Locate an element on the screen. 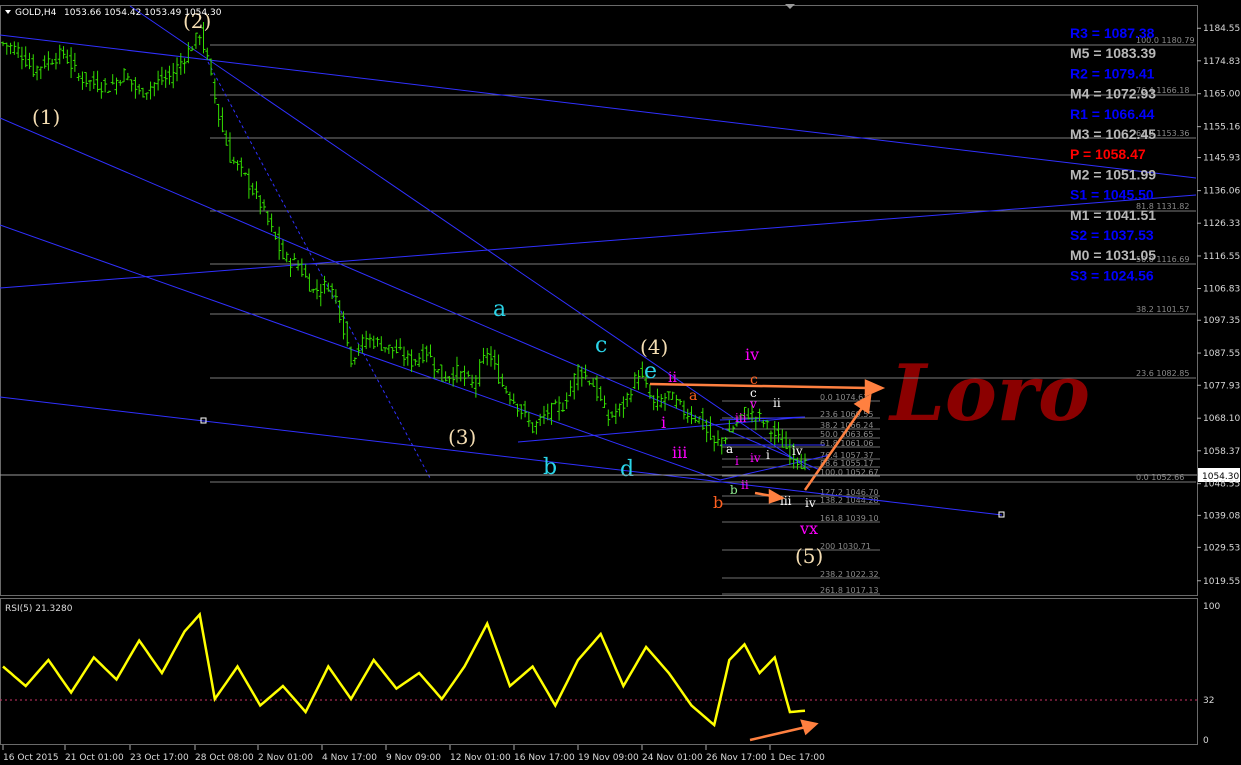 Image resolution: width=1241 pixels, height=765 pixels. price-tick-label: 1087.55 is located at coordinates (1221, 354).